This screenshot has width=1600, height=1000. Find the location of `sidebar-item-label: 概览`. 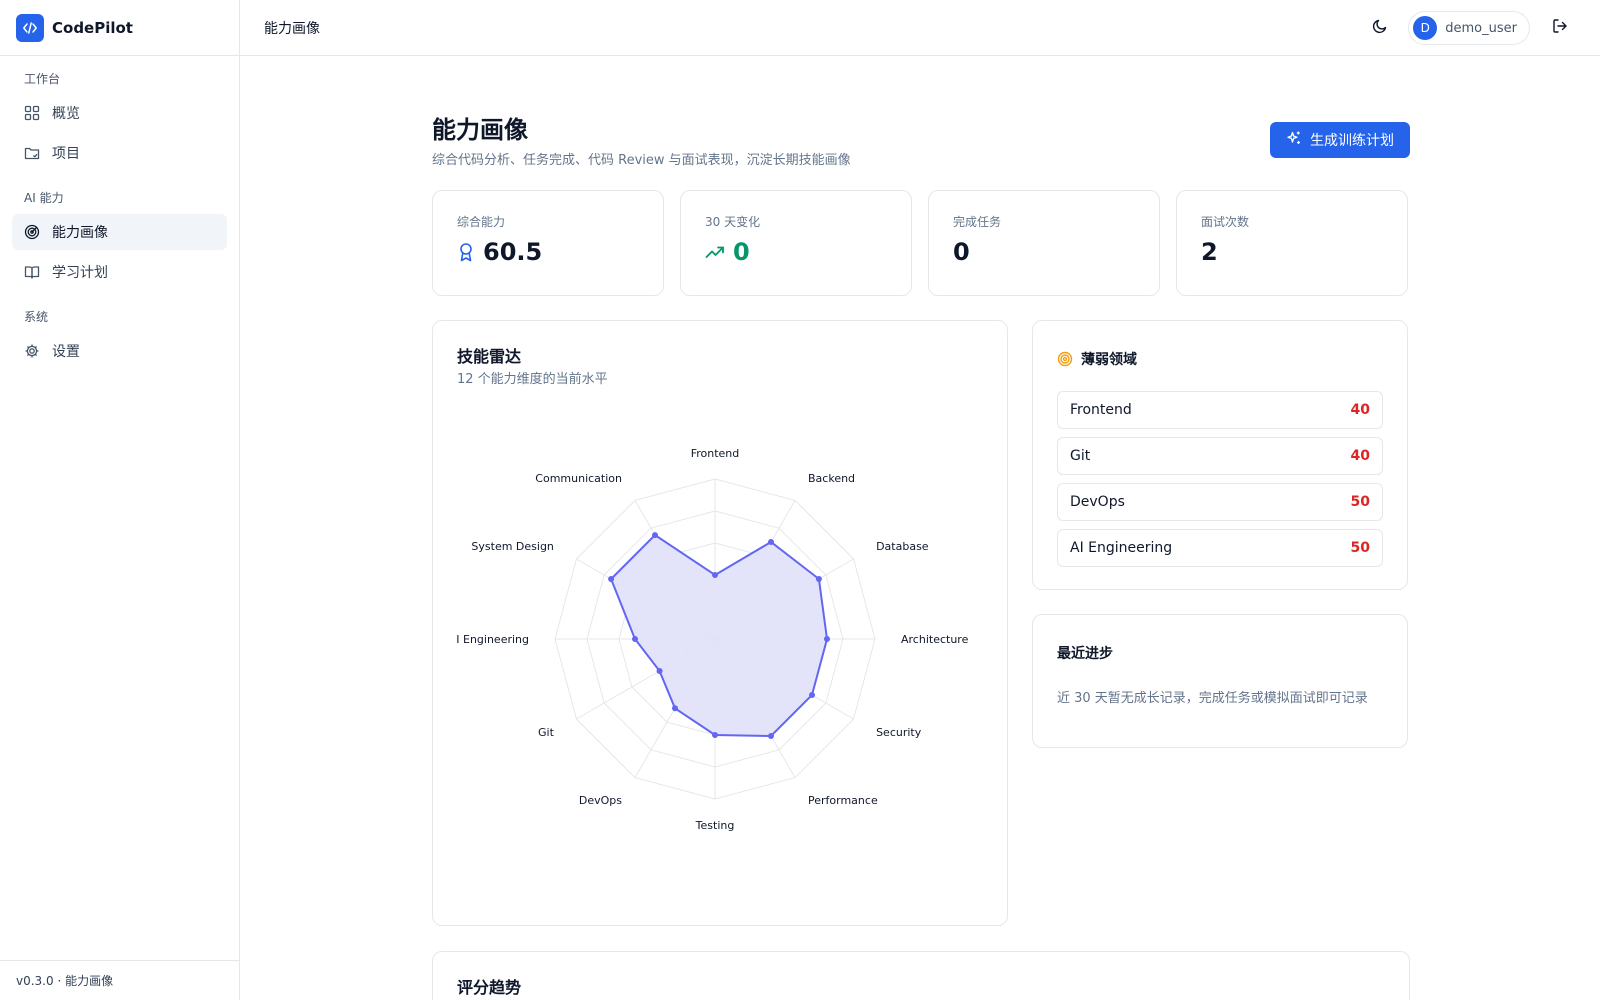

sidebar-item-label: 概览 is located at coordinates (66, 114).